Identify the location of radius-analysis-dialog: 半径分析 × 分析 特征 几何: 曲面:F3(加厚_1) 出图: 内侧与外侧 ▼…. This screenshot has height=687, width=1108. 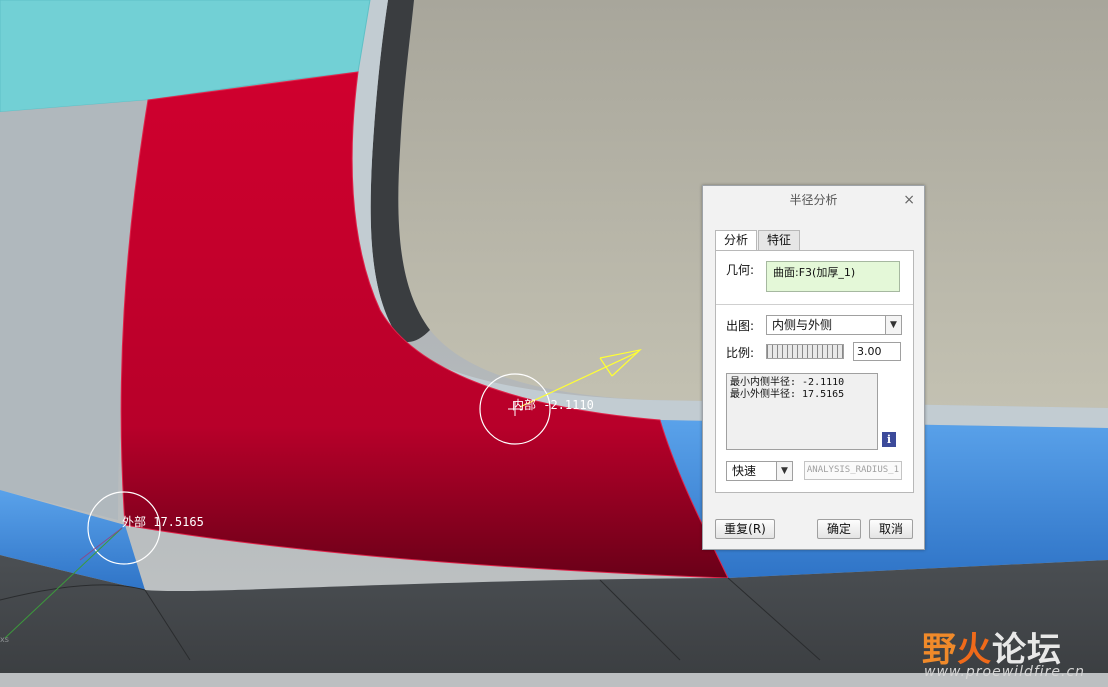
(813, 367).